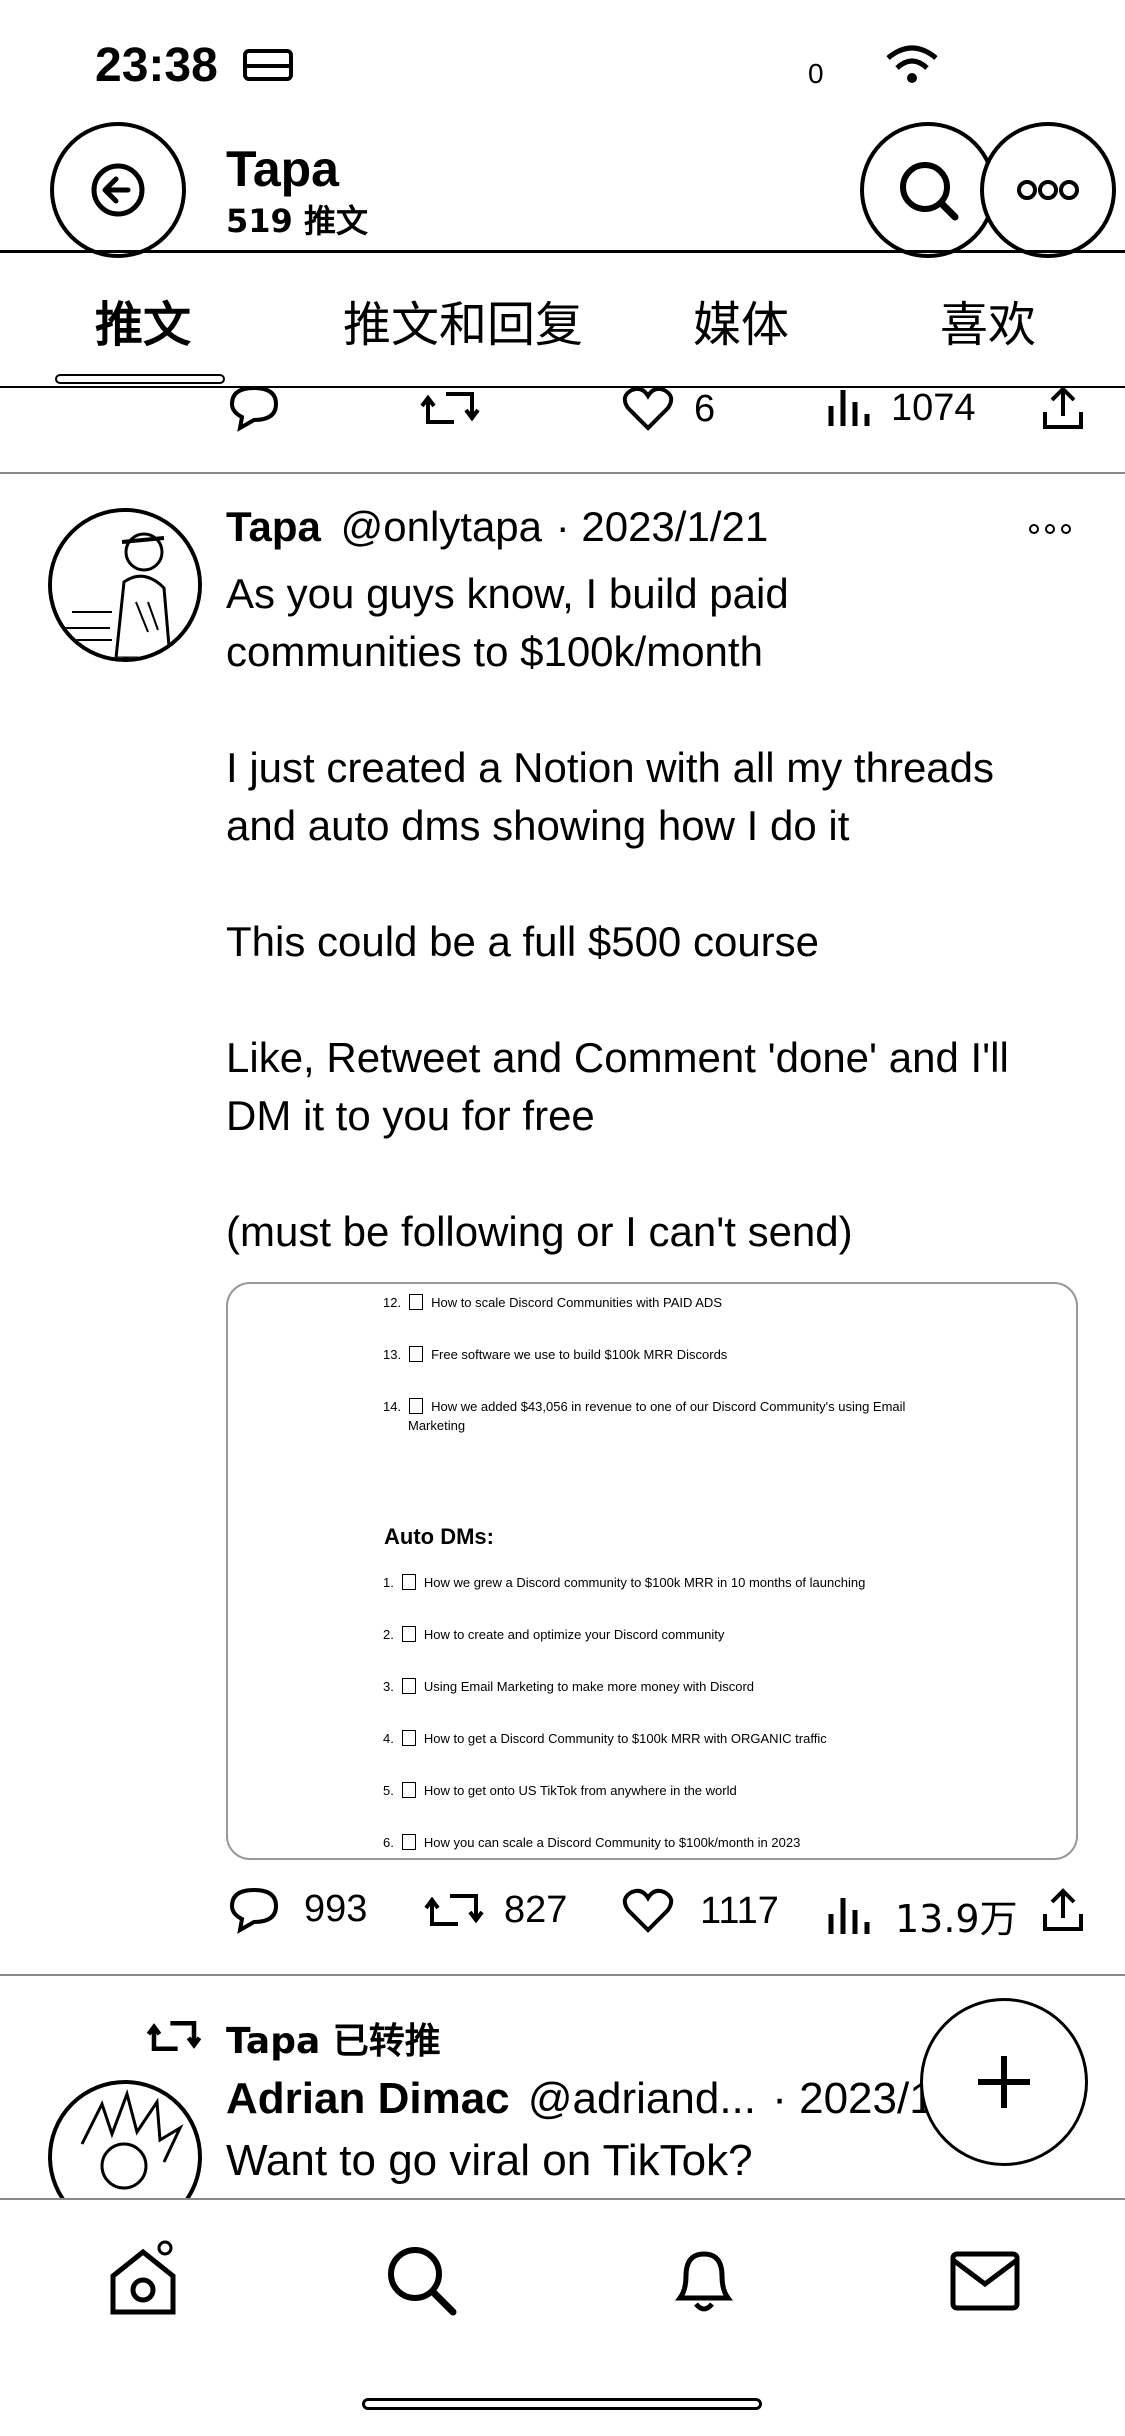  I want to click on tweet-line: DM it to you for free, so click(410, 1115).